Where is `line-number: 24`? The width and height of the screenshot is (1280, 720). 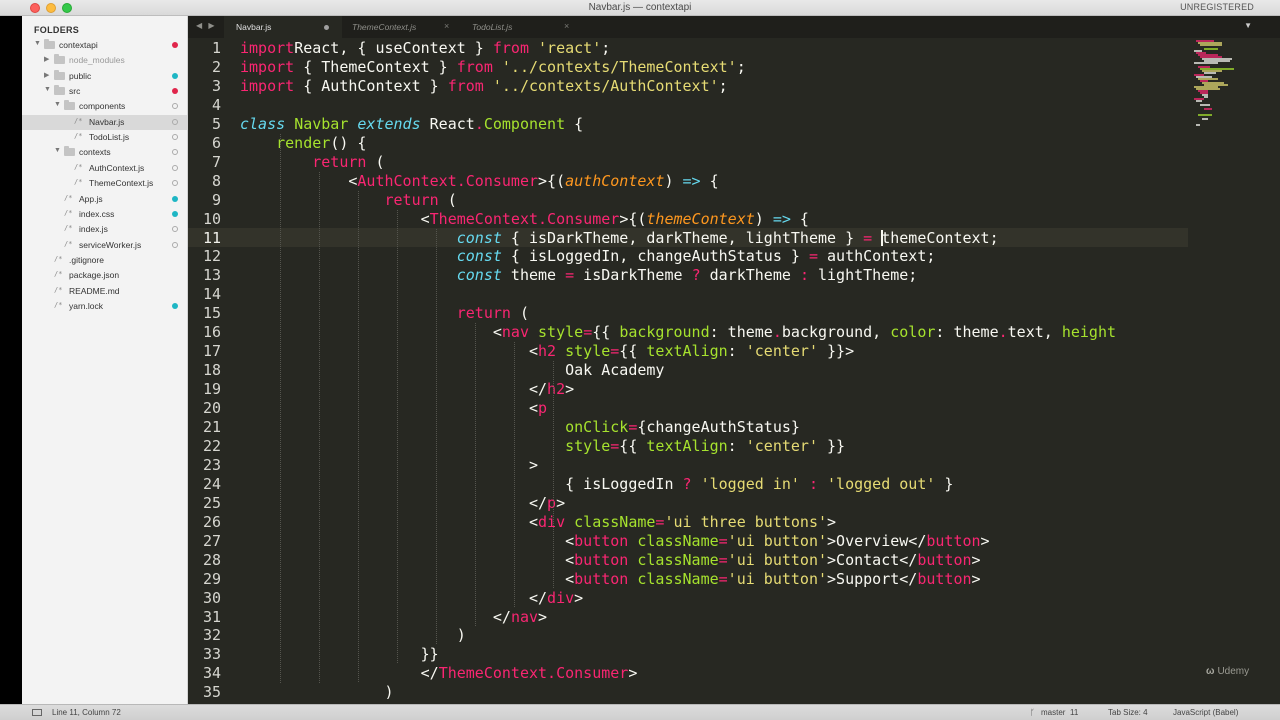
line-number: 24 is located at coordinates (211, 483).